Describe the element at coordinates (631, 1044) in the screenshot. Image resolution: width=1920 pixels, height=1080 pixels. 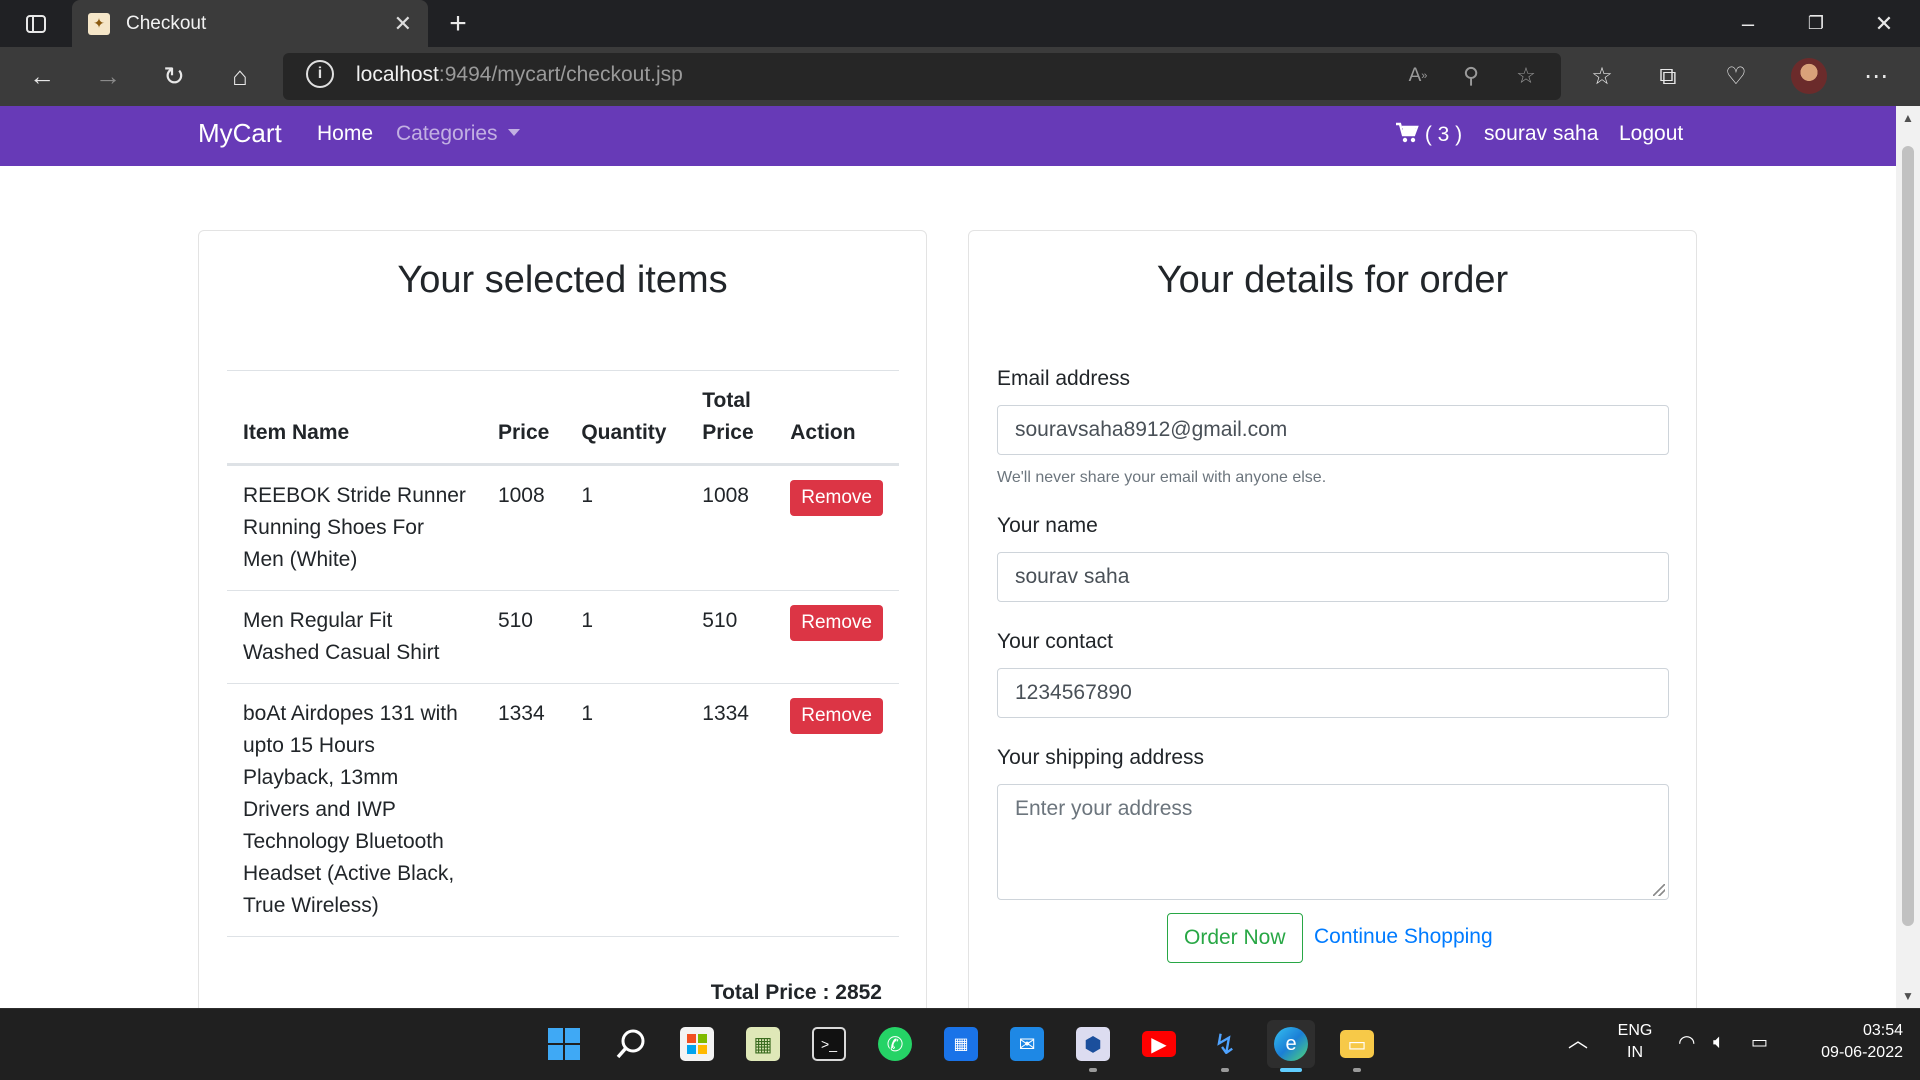
I see `search-icon` at that location.